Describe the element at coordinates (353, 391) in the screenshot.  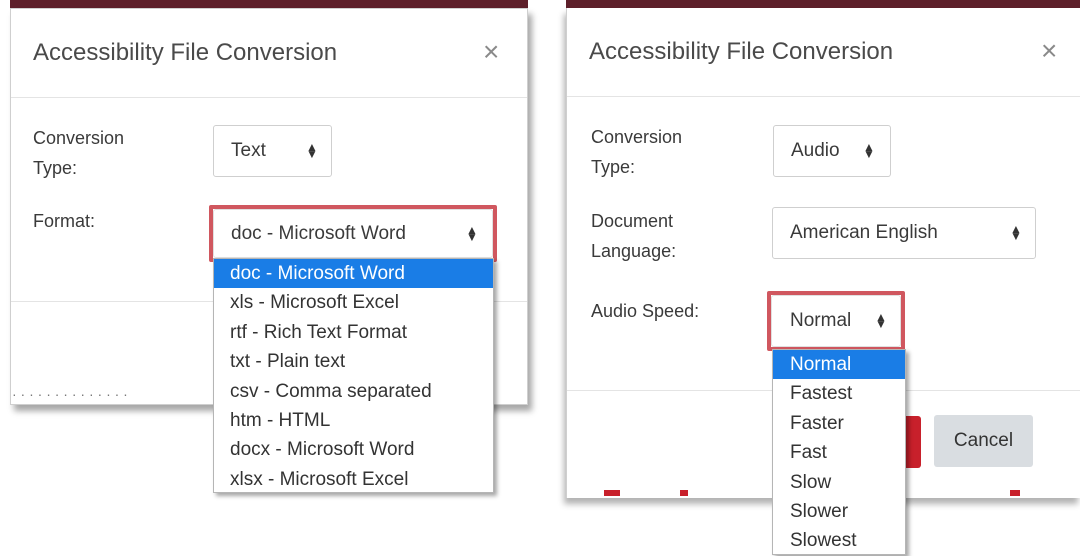
I see `format-option: csv - Comma separated` at that location.